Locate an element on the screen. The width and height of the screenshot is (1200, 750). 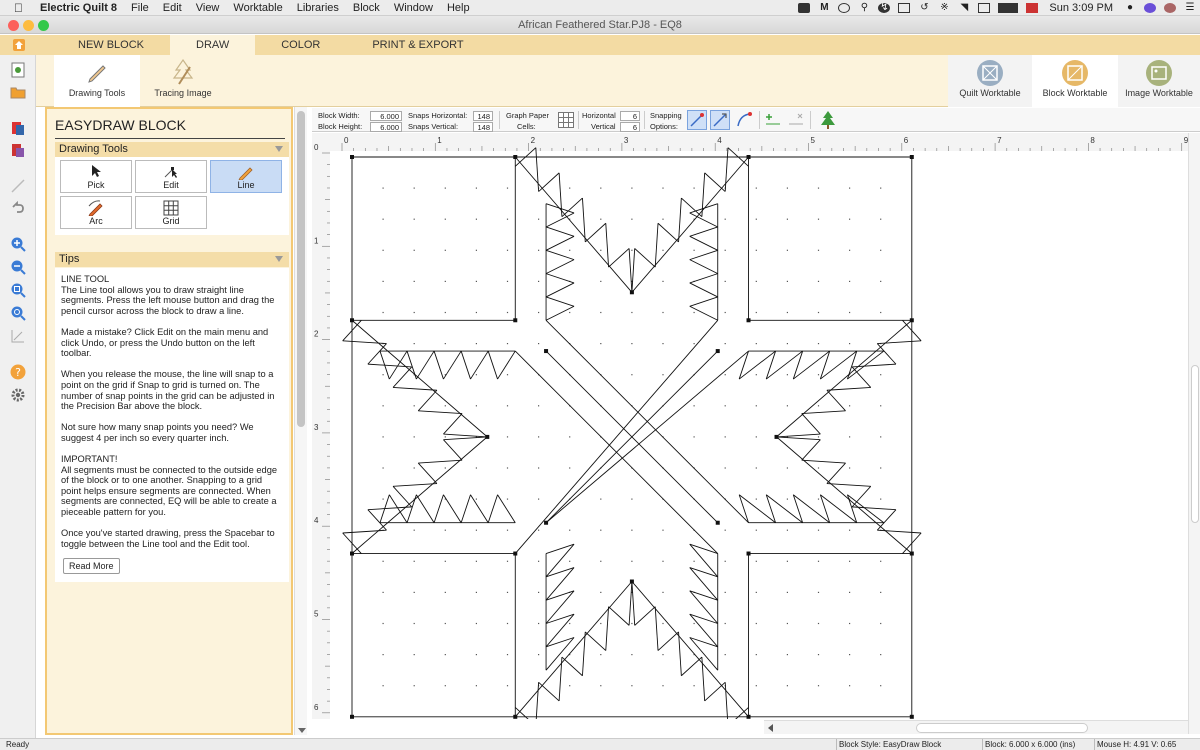
arc-tool: Arc is located at coordinates (96, 212).